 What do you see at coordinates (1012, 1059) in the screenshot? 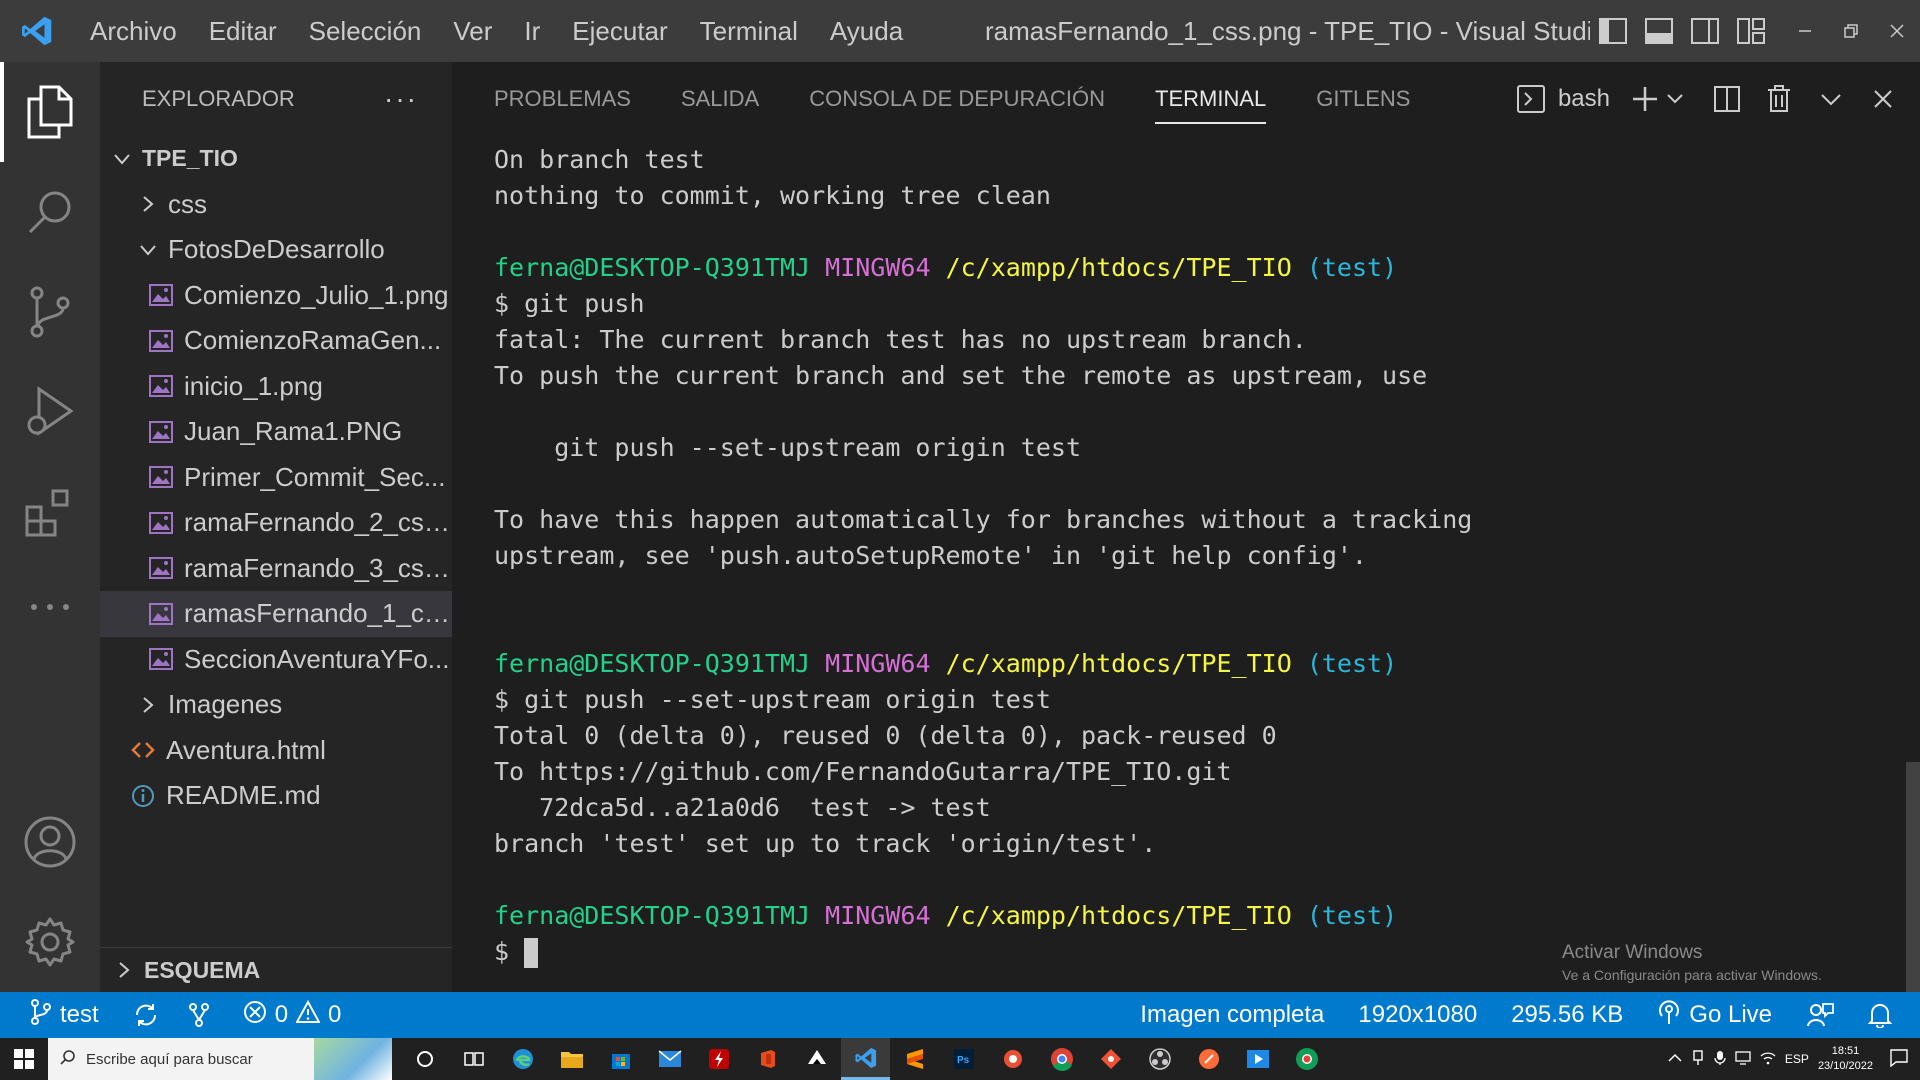
I see `git-tool-icon` at bounding box center [1012, 1059].